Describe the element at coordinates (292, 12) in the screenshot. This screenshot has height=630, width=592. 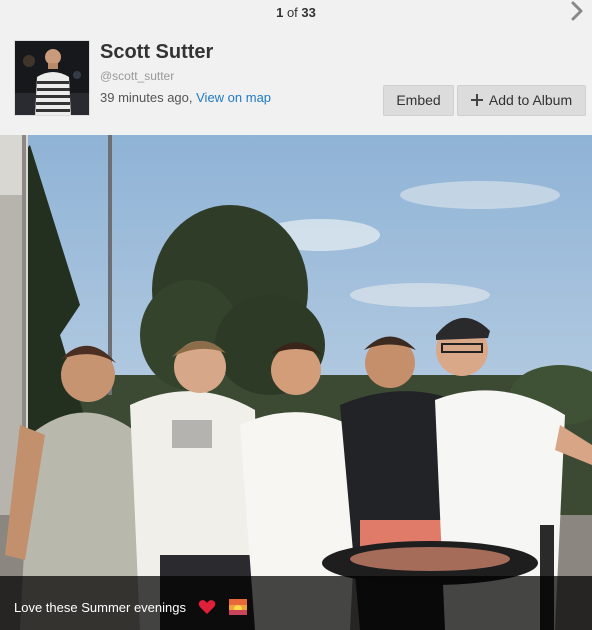
I see `pager-separator: of` at that location.